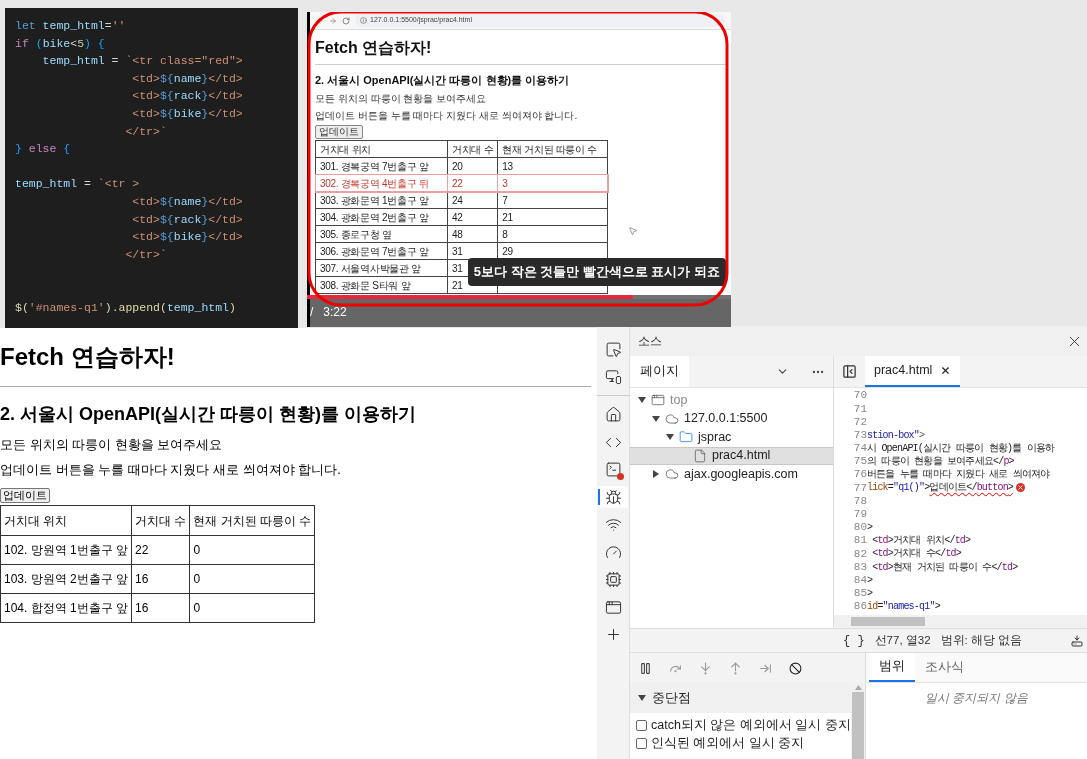  I want to click on sidebar-toggle-icon, so click(849, 371).